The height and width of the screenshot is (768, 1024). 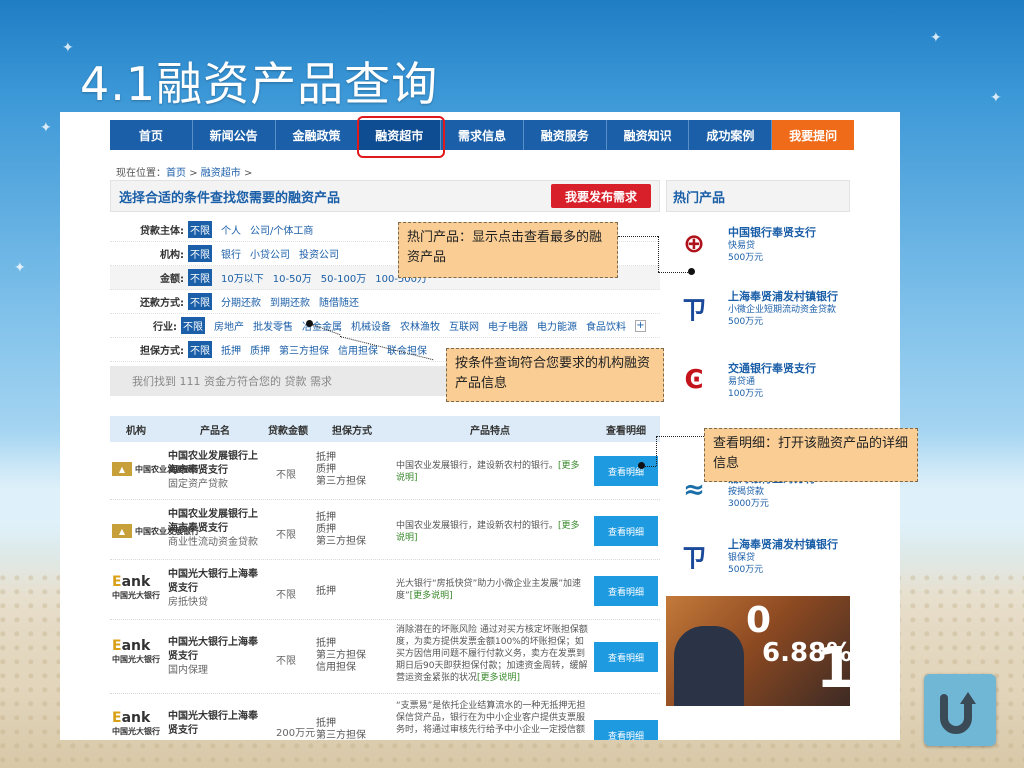 What do you see at coordinates (772, 232) in the screenshot?
I see `hot-product-bank: 中国银行奉贤支行` at bounding box center [772, 232].